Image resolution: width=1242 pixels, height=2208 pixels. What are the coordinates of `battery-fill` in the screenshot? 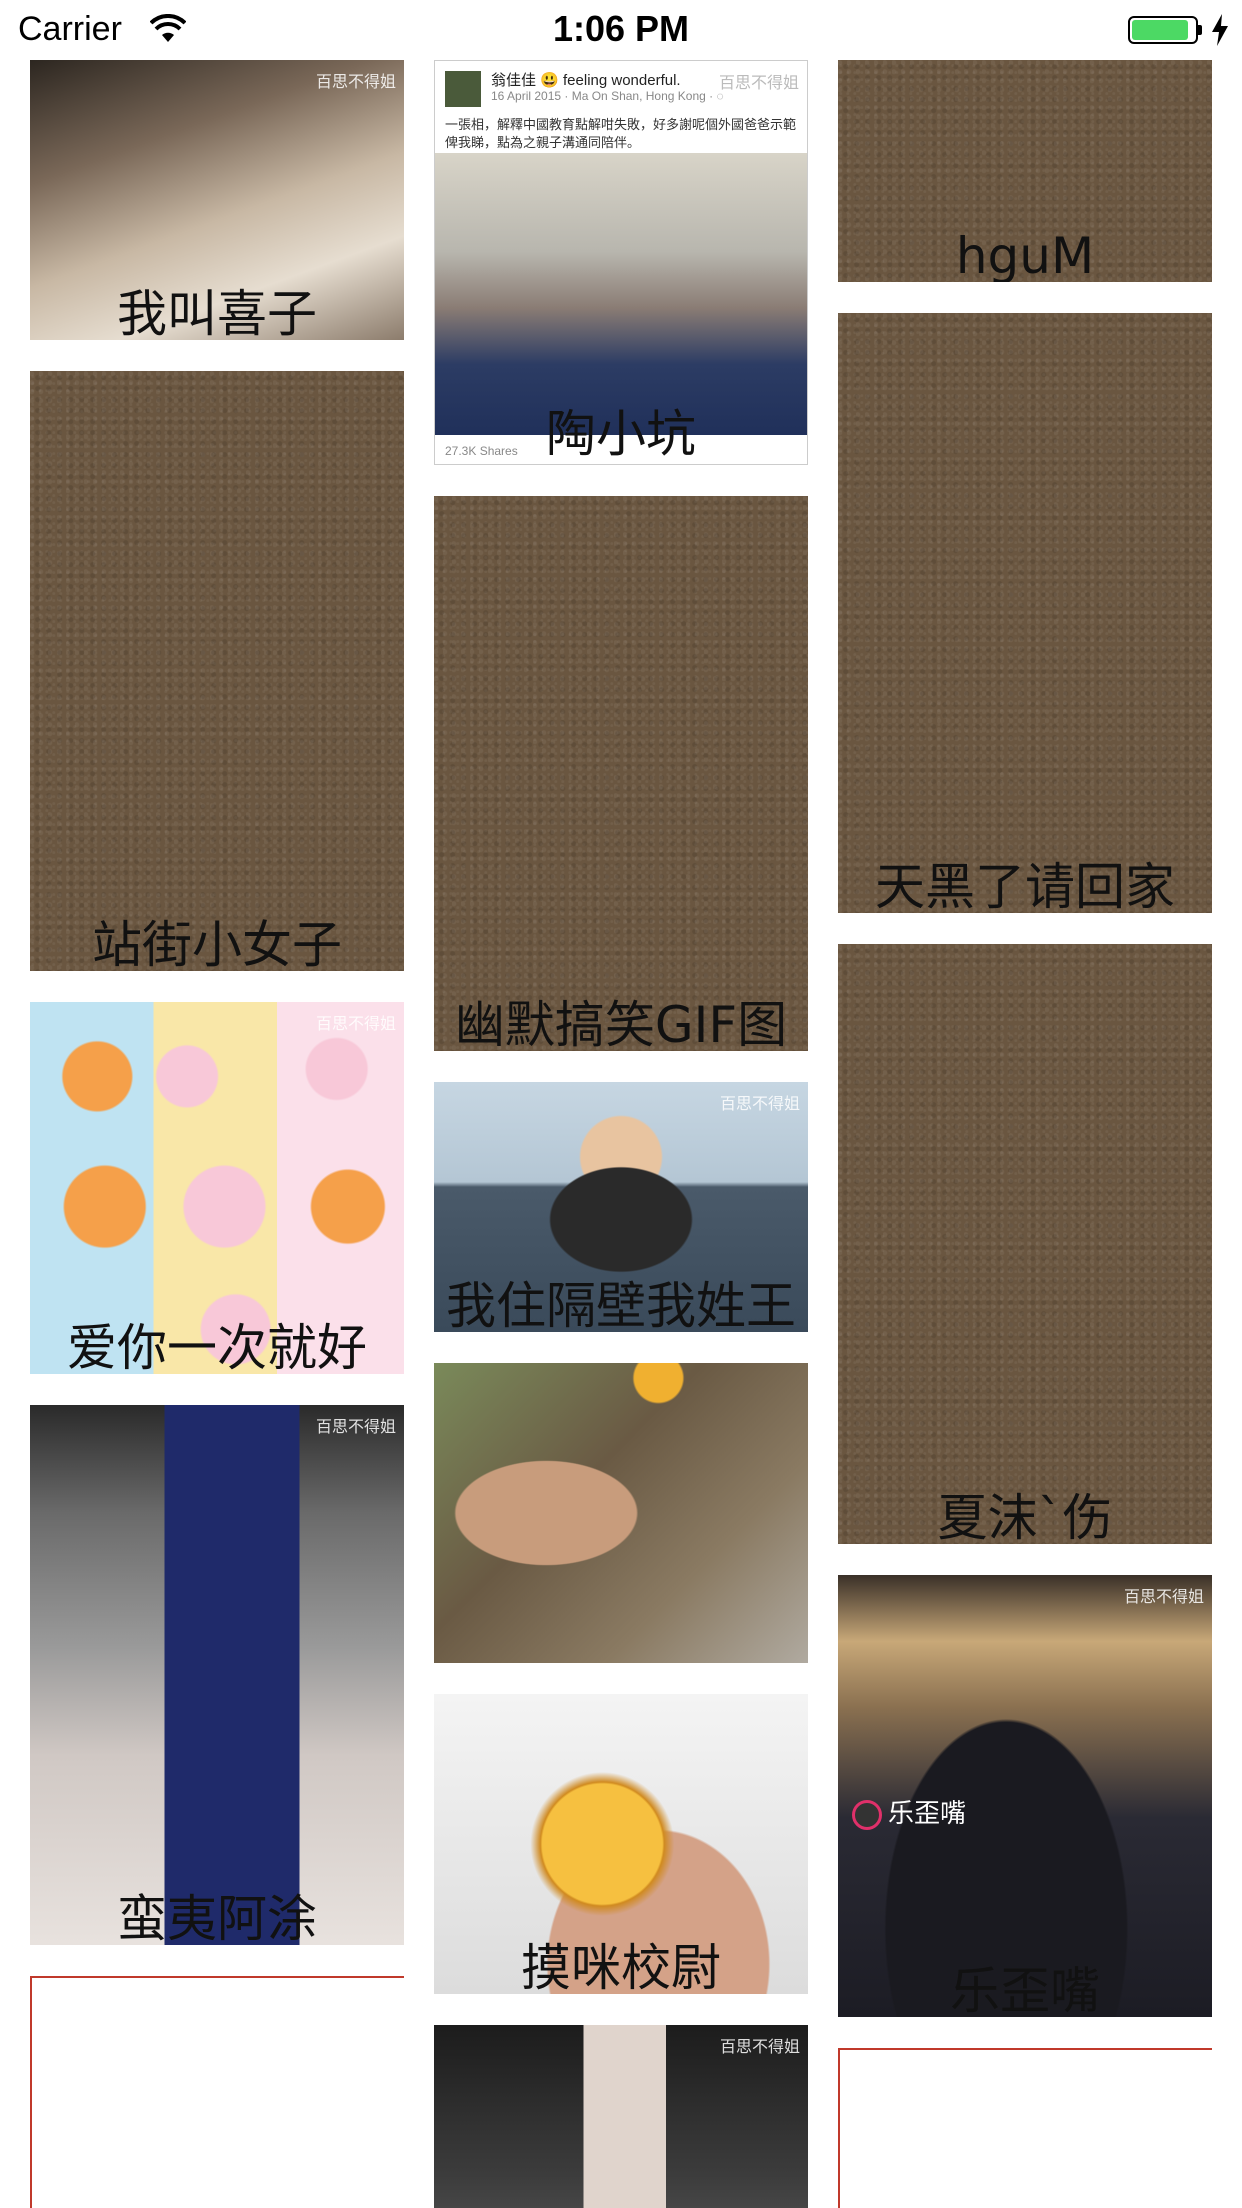 It's located at (1160, 30).